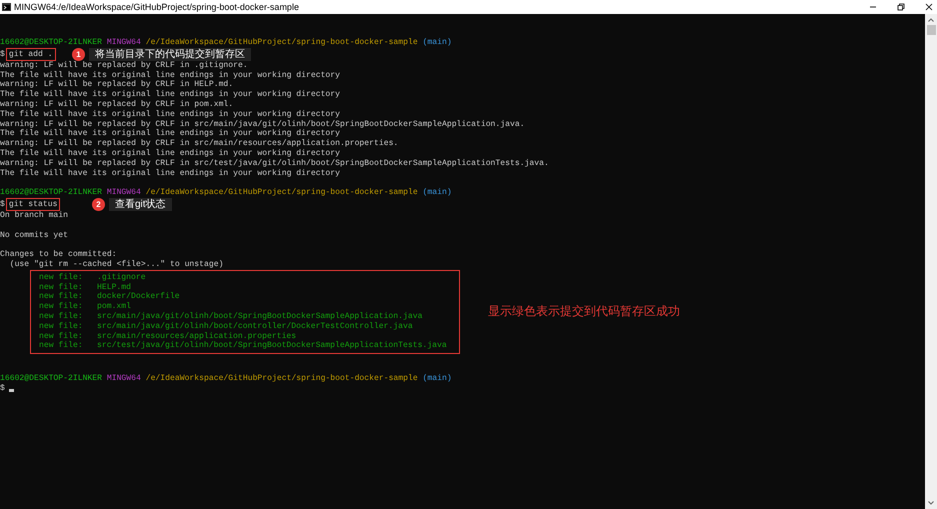  I want to click on annotation-text: 显示绿色表示提交到代码暂存区成功, so click(584, 311).